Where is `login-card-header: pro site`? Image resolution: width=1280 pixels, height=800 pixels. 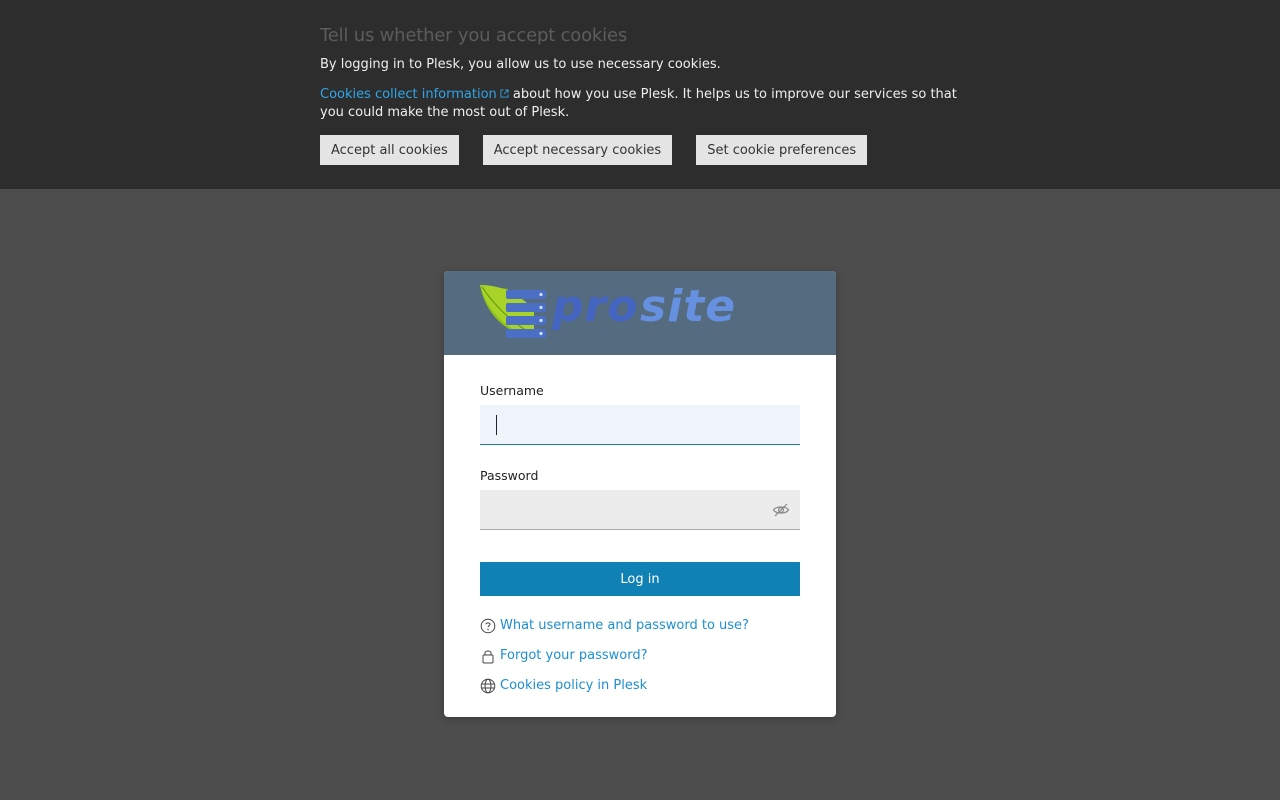
login-card-header: pro site is located at coordinates (640, 313).